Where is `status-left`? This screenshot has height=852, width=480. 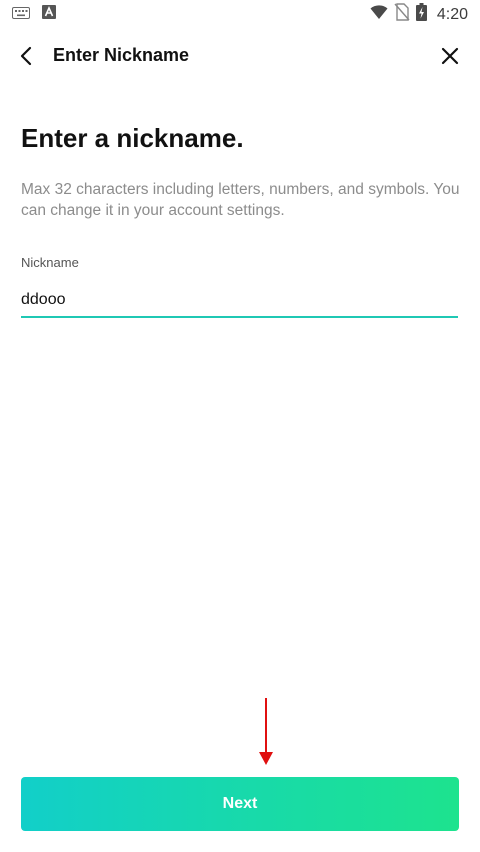
status-left is located at coordinates (34, 14).